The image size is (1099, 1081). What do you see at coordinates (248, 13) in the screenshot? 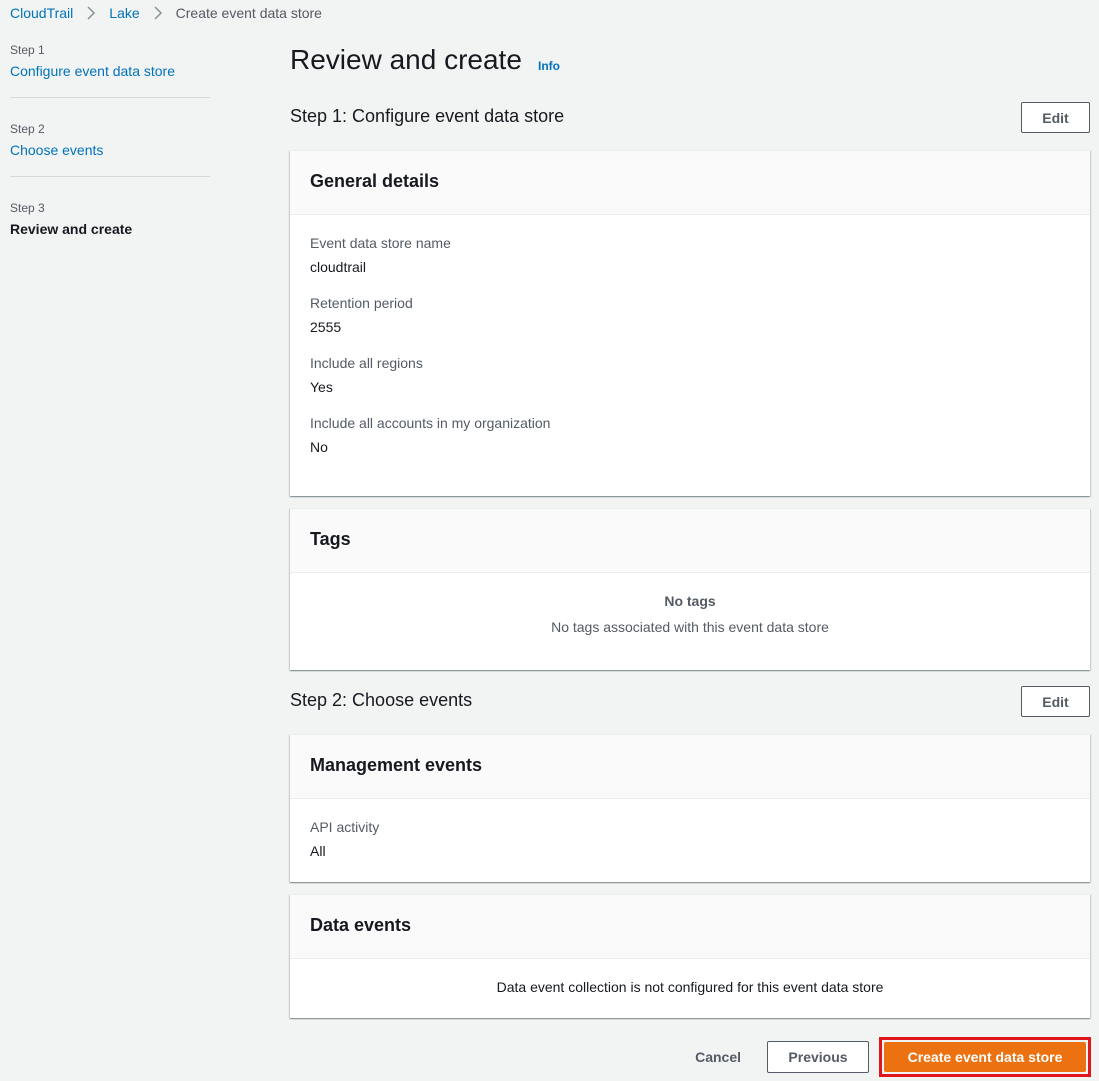
I see `breadcrumb-current: Create event data store` at bounding box center [248, 13].